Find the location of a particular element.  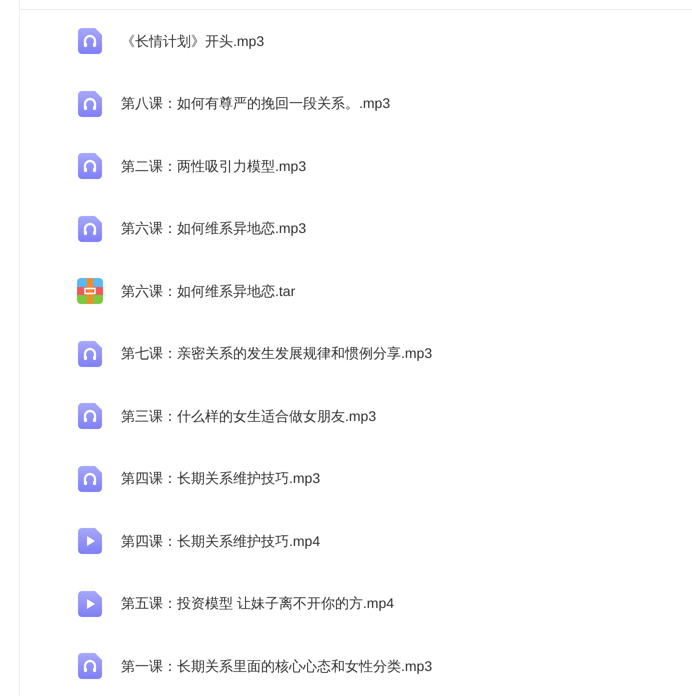

file-name: 第三课：什么样的女生适合做女朋友.mp3 is located at coordinates (248, 416).